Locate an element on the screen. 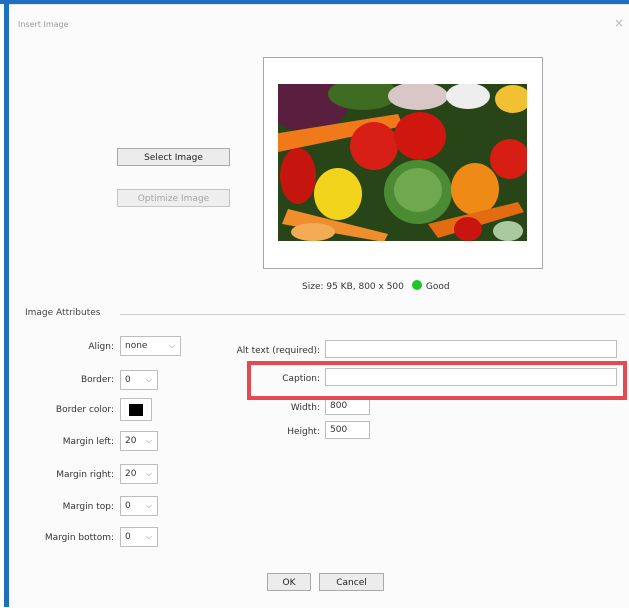  border-value: 0 is located at coordinates (128, 380).